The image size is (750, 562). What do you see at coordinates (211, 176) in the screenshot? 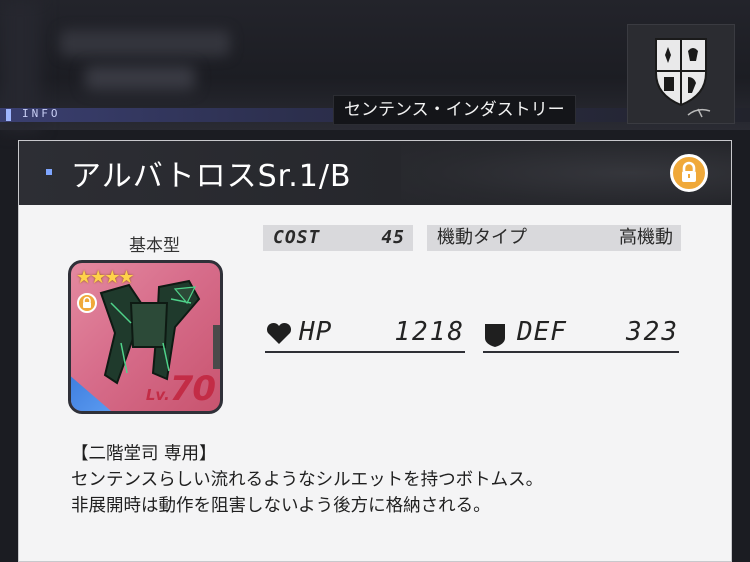
I see `part-name: アルバトロスSr.1/B` at bounding box center [211, 176].